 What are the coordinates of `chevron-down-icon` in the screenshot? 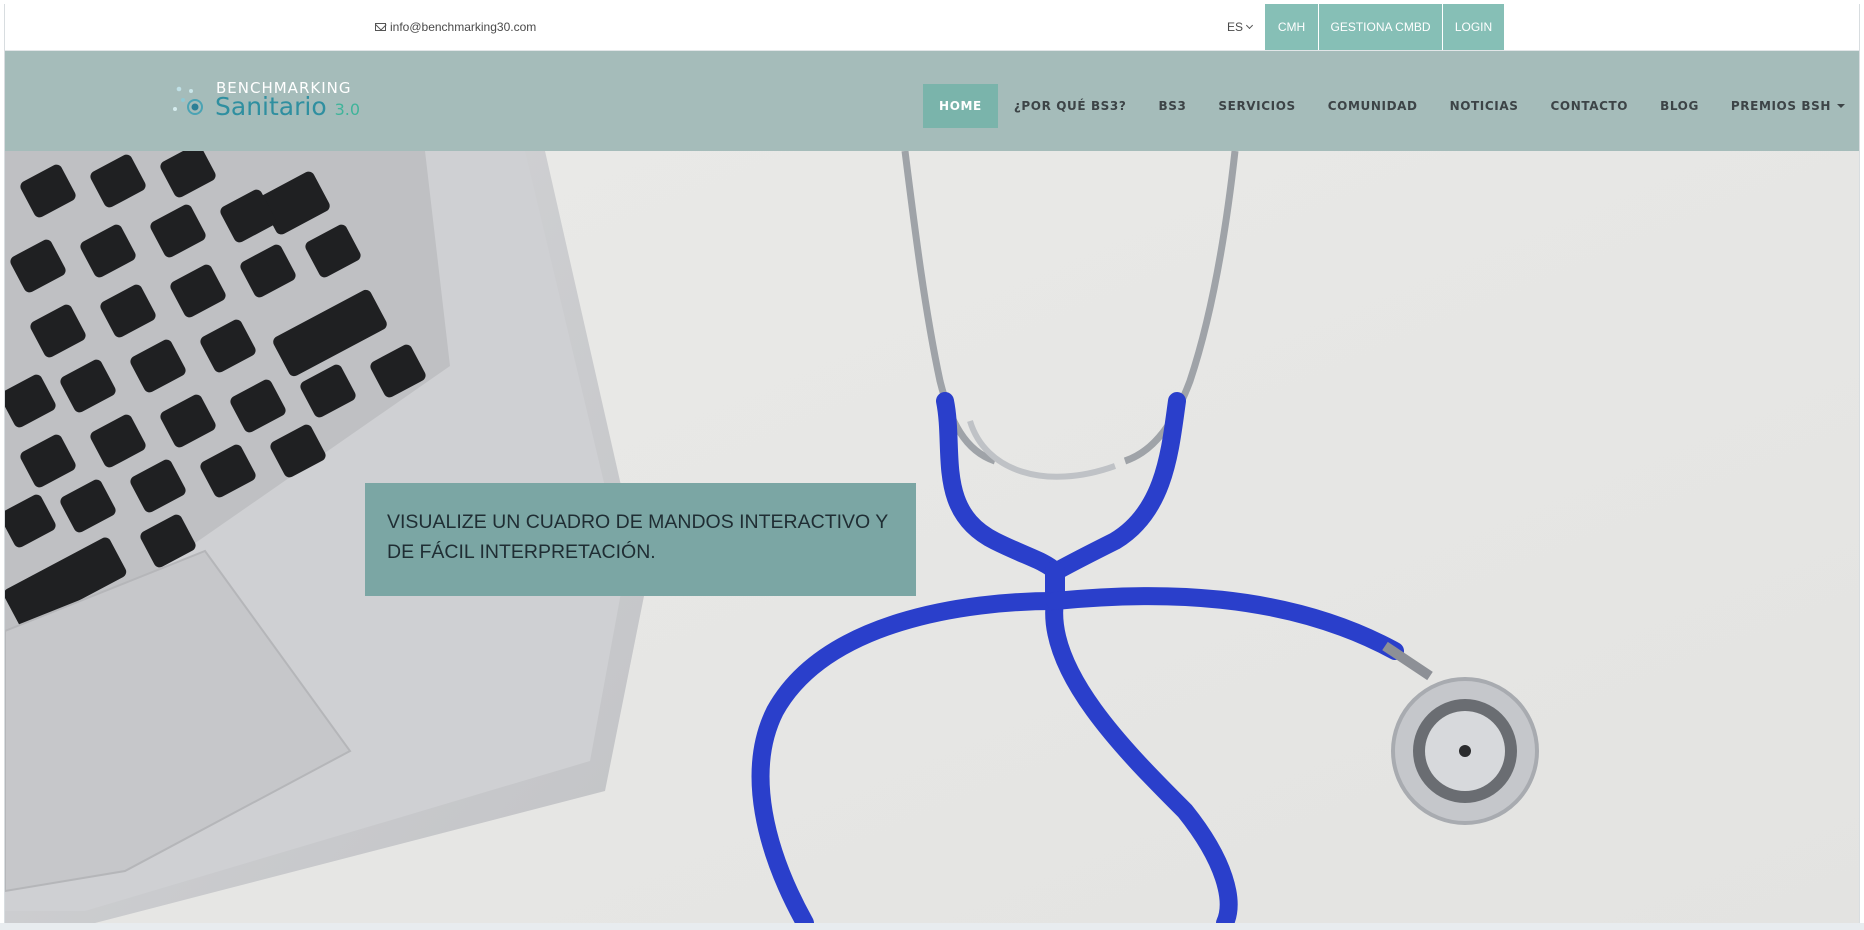 It's located at (1249, 25).